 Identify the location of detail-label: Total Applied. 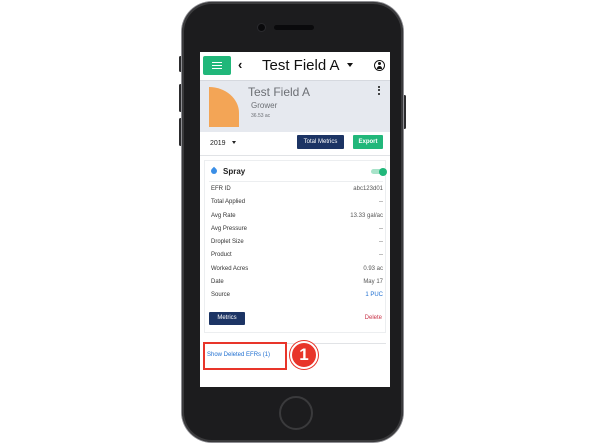
(228, 202).